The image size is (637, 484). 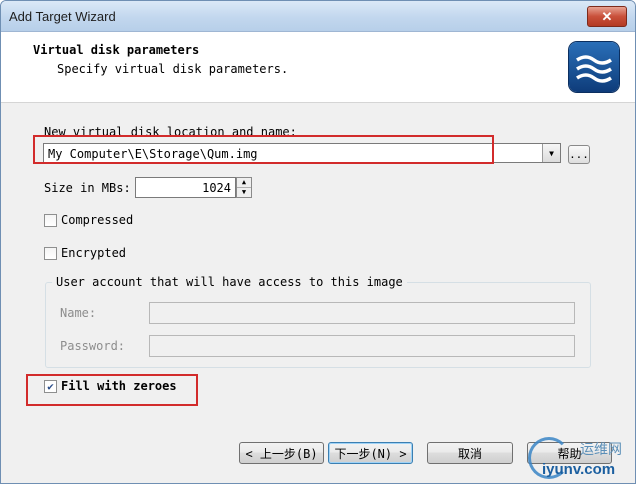 I want to click on size-value: 1024, so click(x=216, y=188).